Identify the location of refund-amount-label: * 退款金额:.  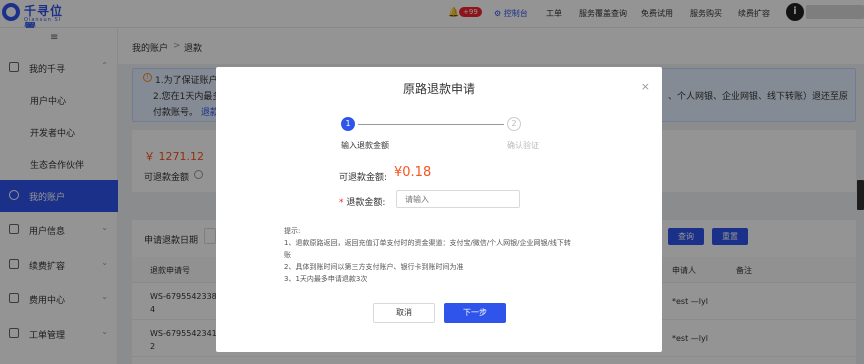
(362, 201).